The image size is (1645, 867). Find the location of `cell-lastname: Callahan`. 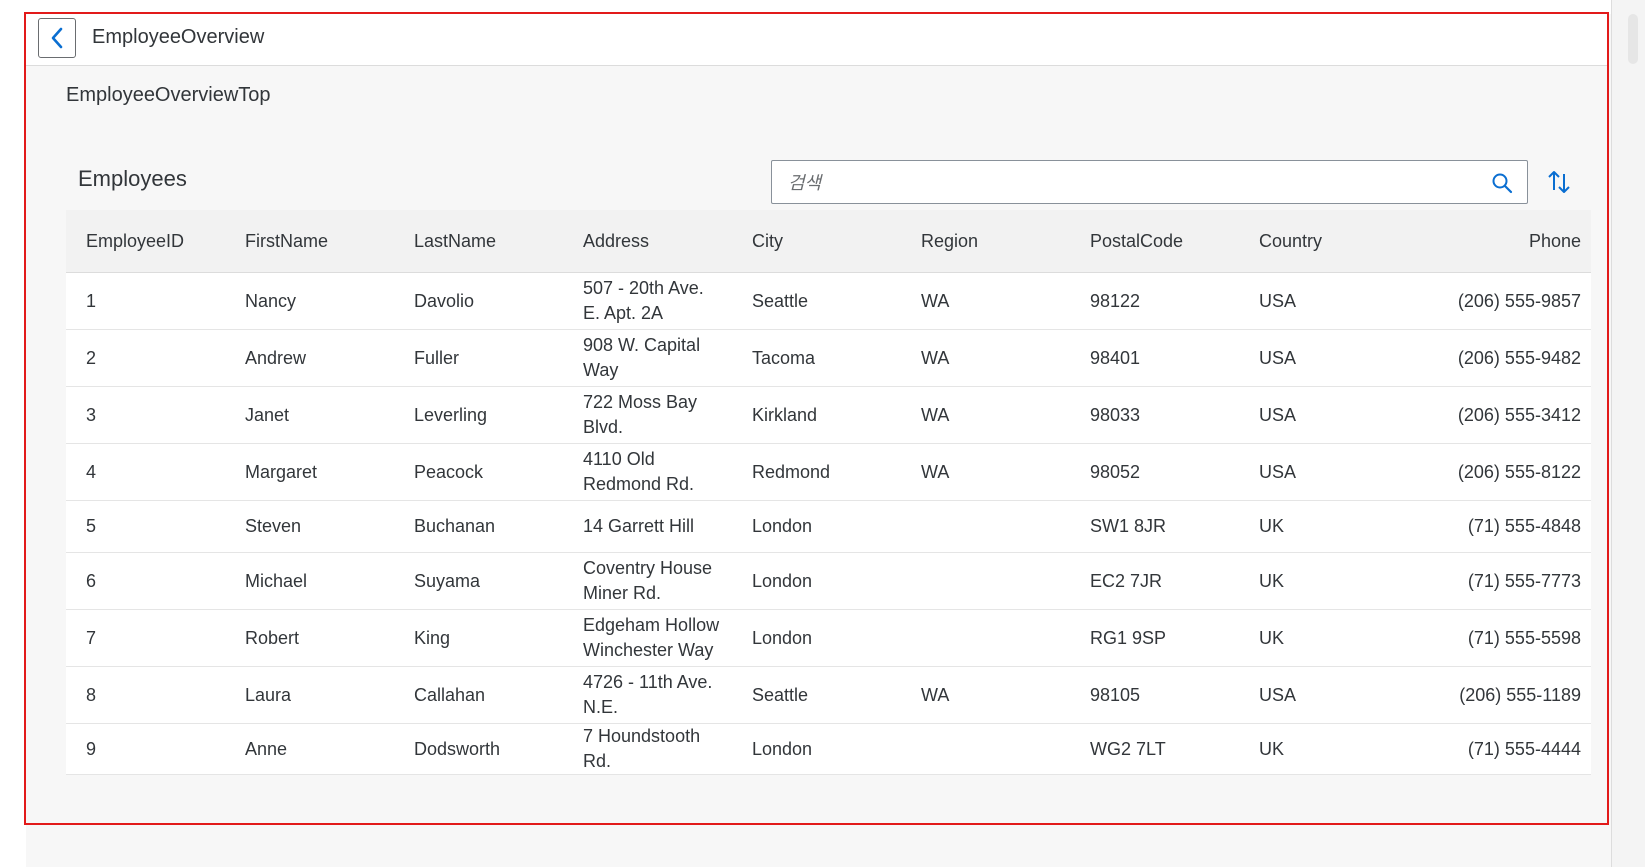

cell-lastname: Callahan is located at coordinates (450, 694).